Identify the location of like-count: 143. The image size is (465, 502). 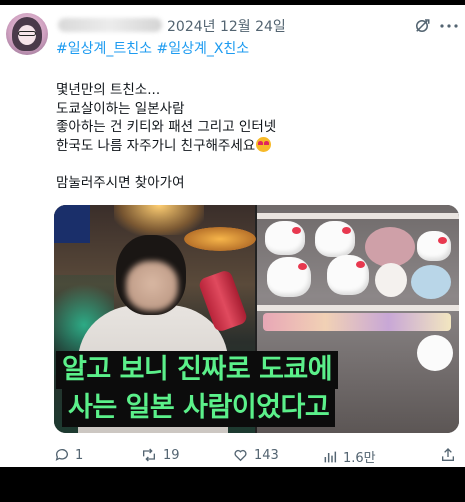
(266, 455).